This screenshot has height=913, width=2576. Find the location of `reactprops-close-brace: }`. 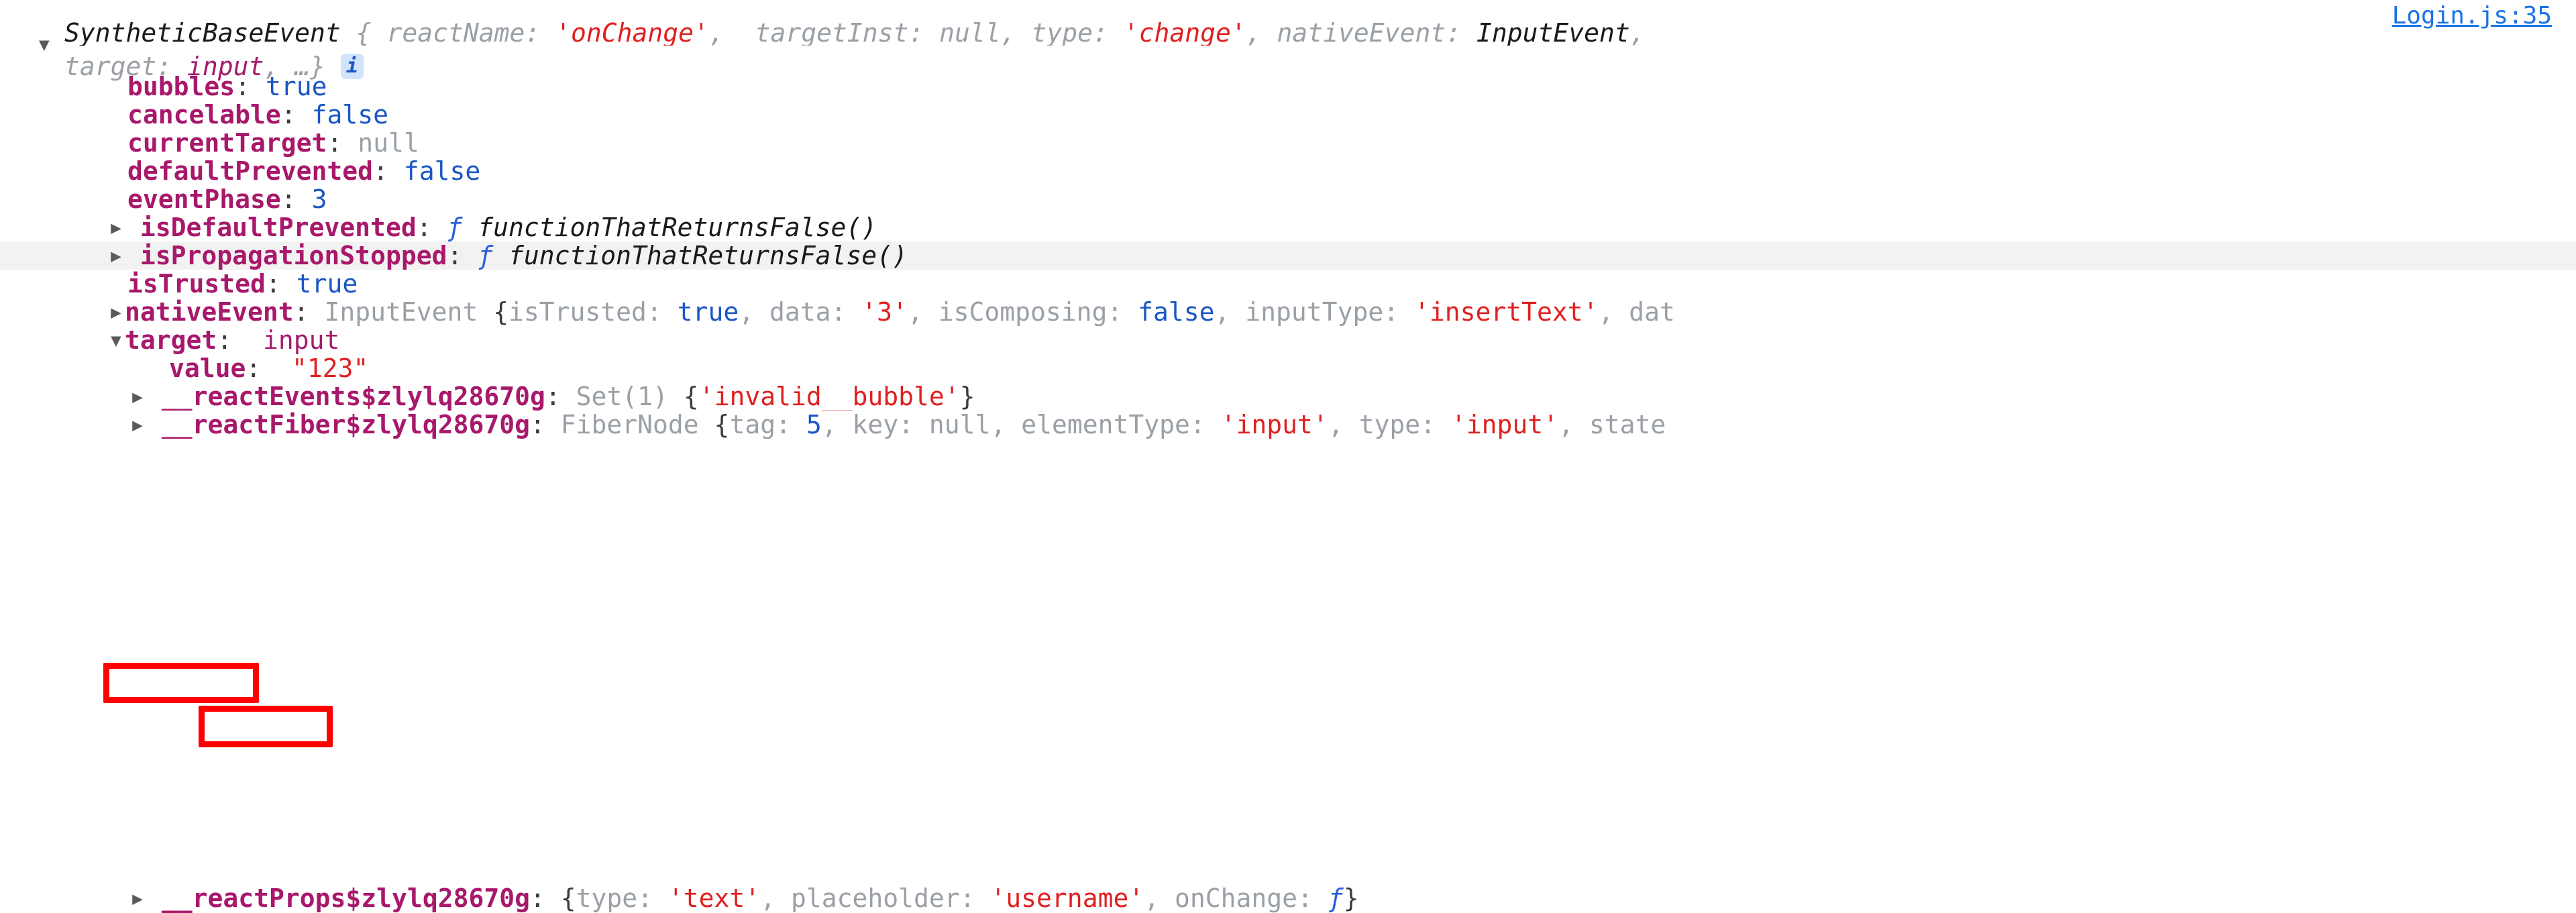

reactprops-close-brace: } is located at coordinates (1351, 899).